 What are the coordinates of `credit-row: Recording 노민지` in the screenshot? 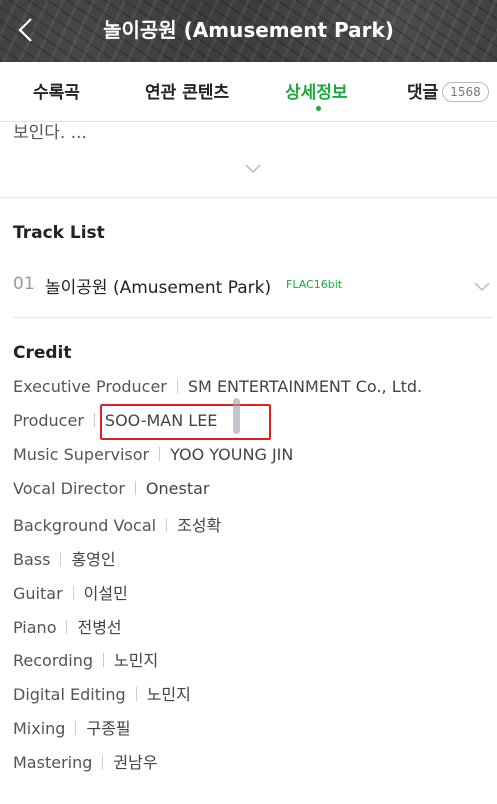 It's located at (85, 659).